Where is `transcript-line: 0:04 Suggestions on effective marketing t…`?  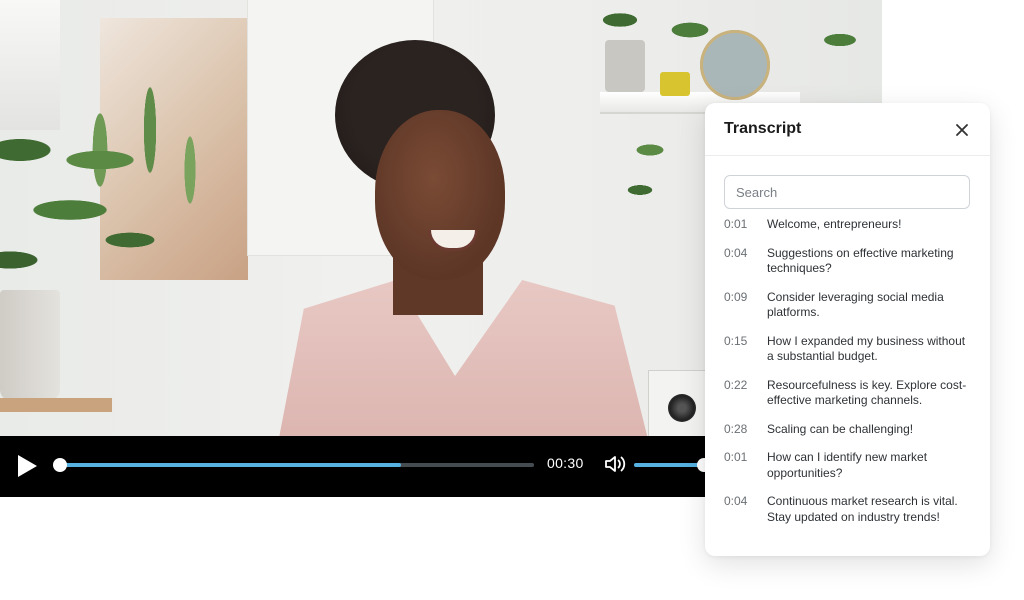
transcript-line: 0:04 Suggestions on effective marketing t… is located at coordinates (849, 261).